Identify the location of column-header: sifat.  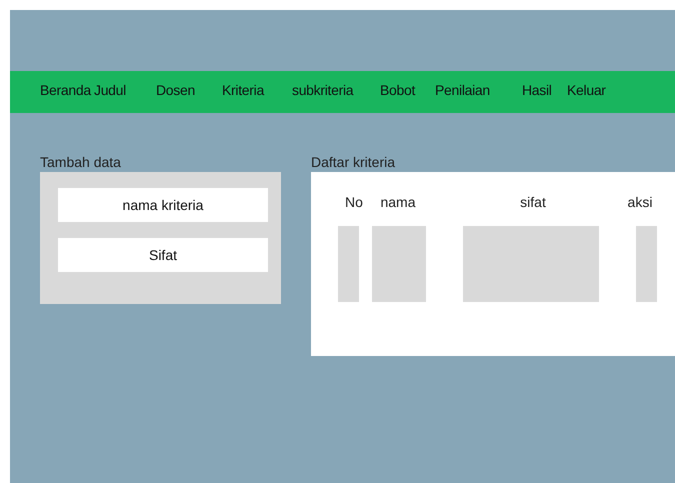
(533, 202).